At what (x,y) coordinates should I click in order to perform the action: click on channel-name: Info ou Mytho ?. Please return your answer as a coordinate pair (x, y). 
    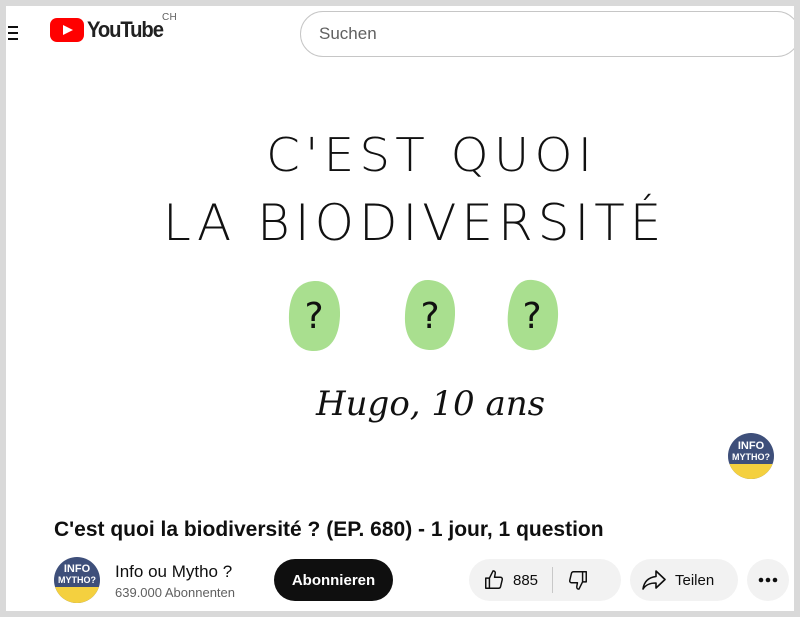
    Looking at the image, I should click on (173, 572).